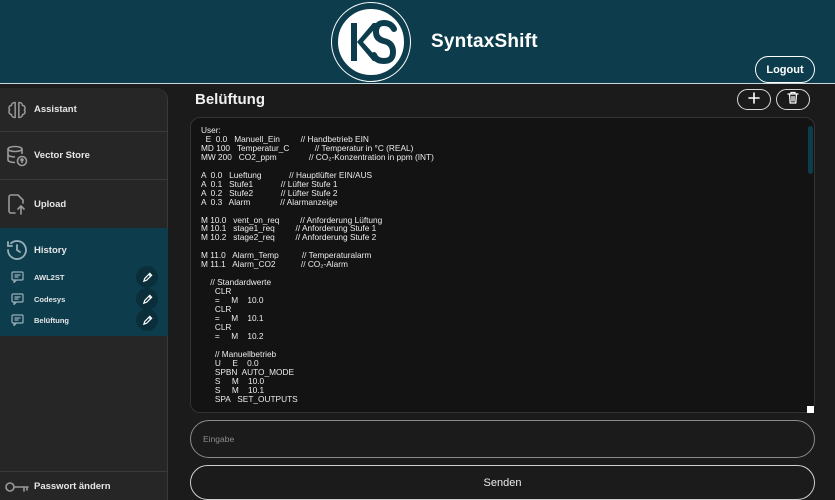 The width and height of the screenshot is (835, 500). I want to click on history-header: History, so click(33, 250).